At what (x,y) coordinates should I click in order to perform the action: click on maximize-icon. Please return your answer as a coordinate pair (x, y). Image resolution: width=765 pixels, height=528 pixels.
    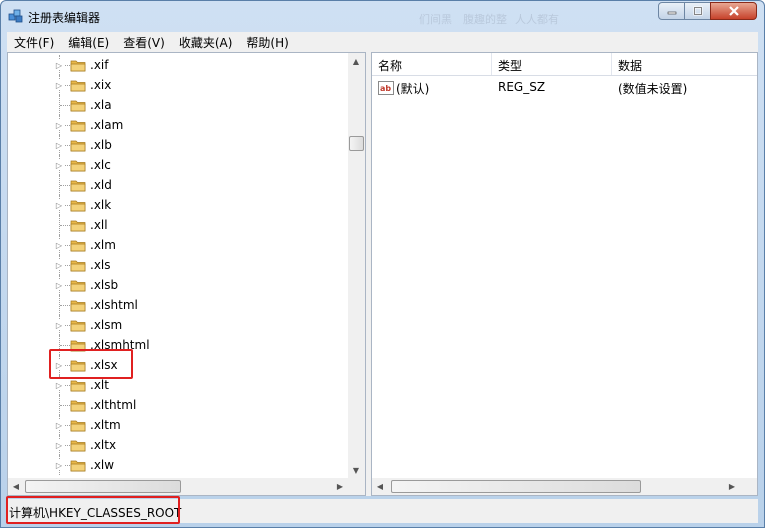
    Looking at the image, I should click on (697, 11).